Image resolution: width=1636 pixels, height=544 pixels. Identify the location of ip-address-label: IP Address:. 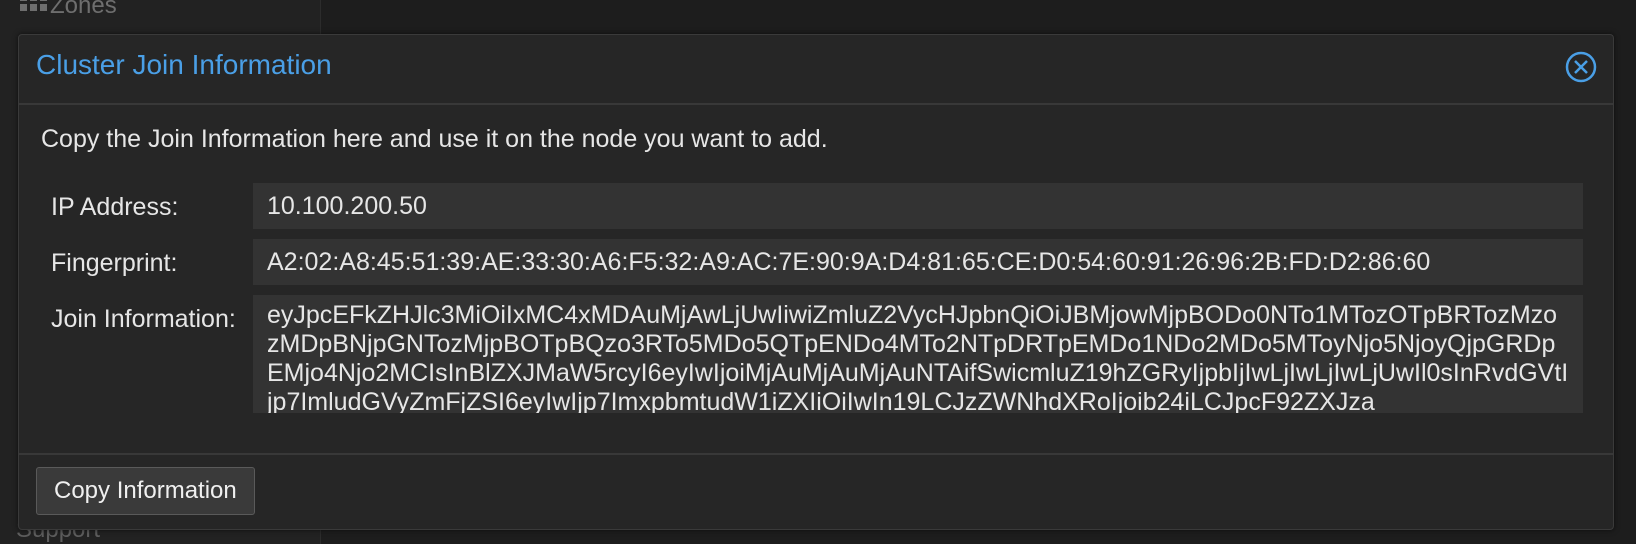
(115, 207).